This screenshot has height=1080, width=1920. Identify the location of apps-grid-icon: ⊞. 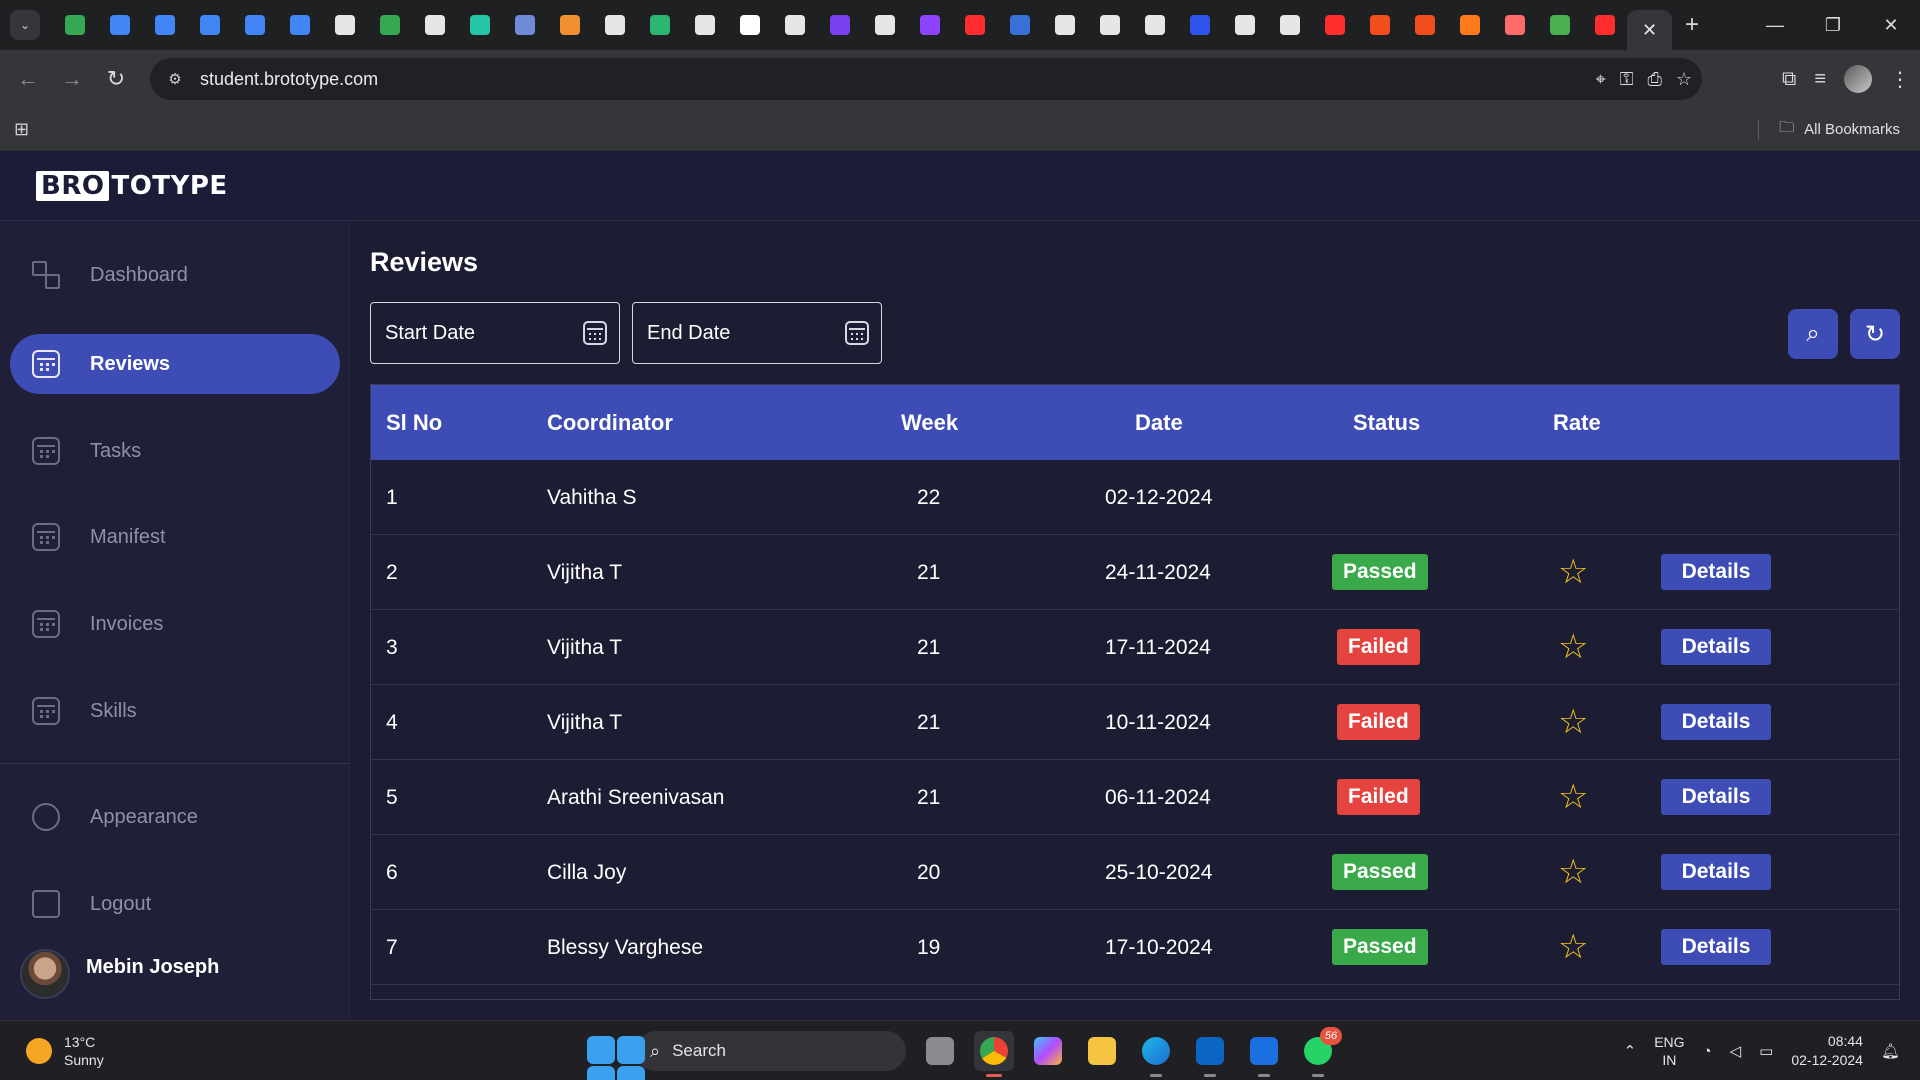
(21, 129).